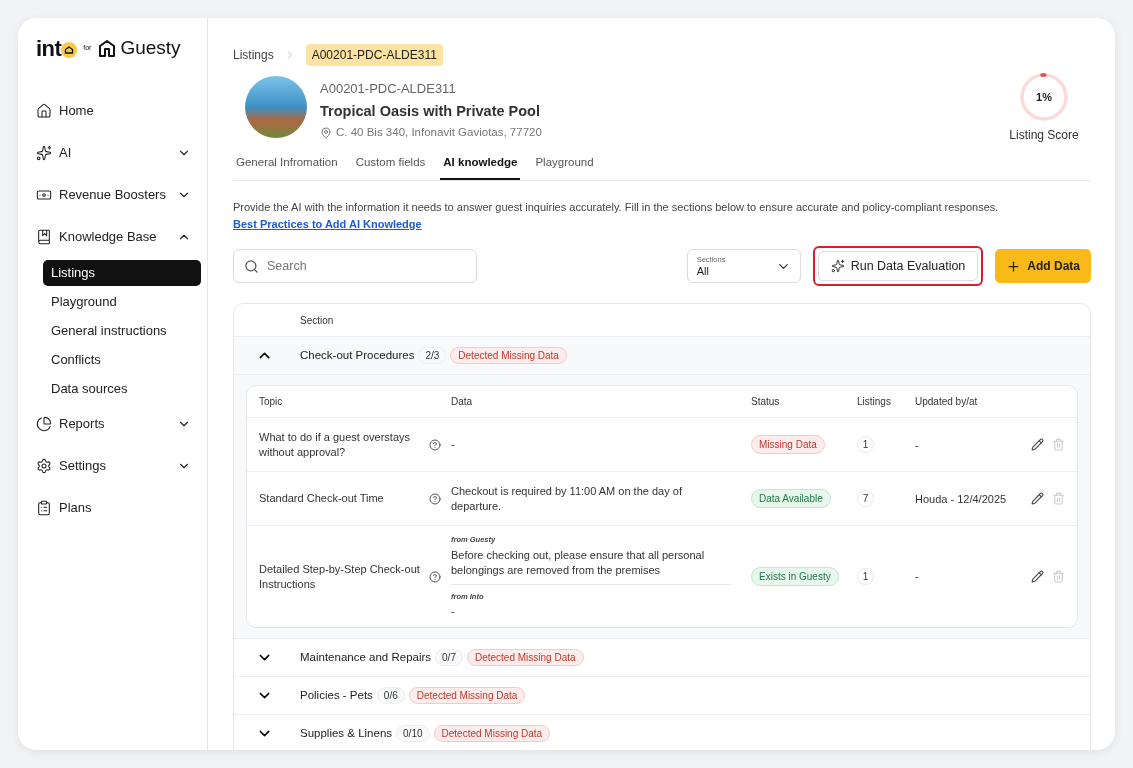  What do you see at coordinates (388, 89) in the screenshot?
I see `listing-code: A00201-PDC-ALDE311` at bounding box center [388, 89].